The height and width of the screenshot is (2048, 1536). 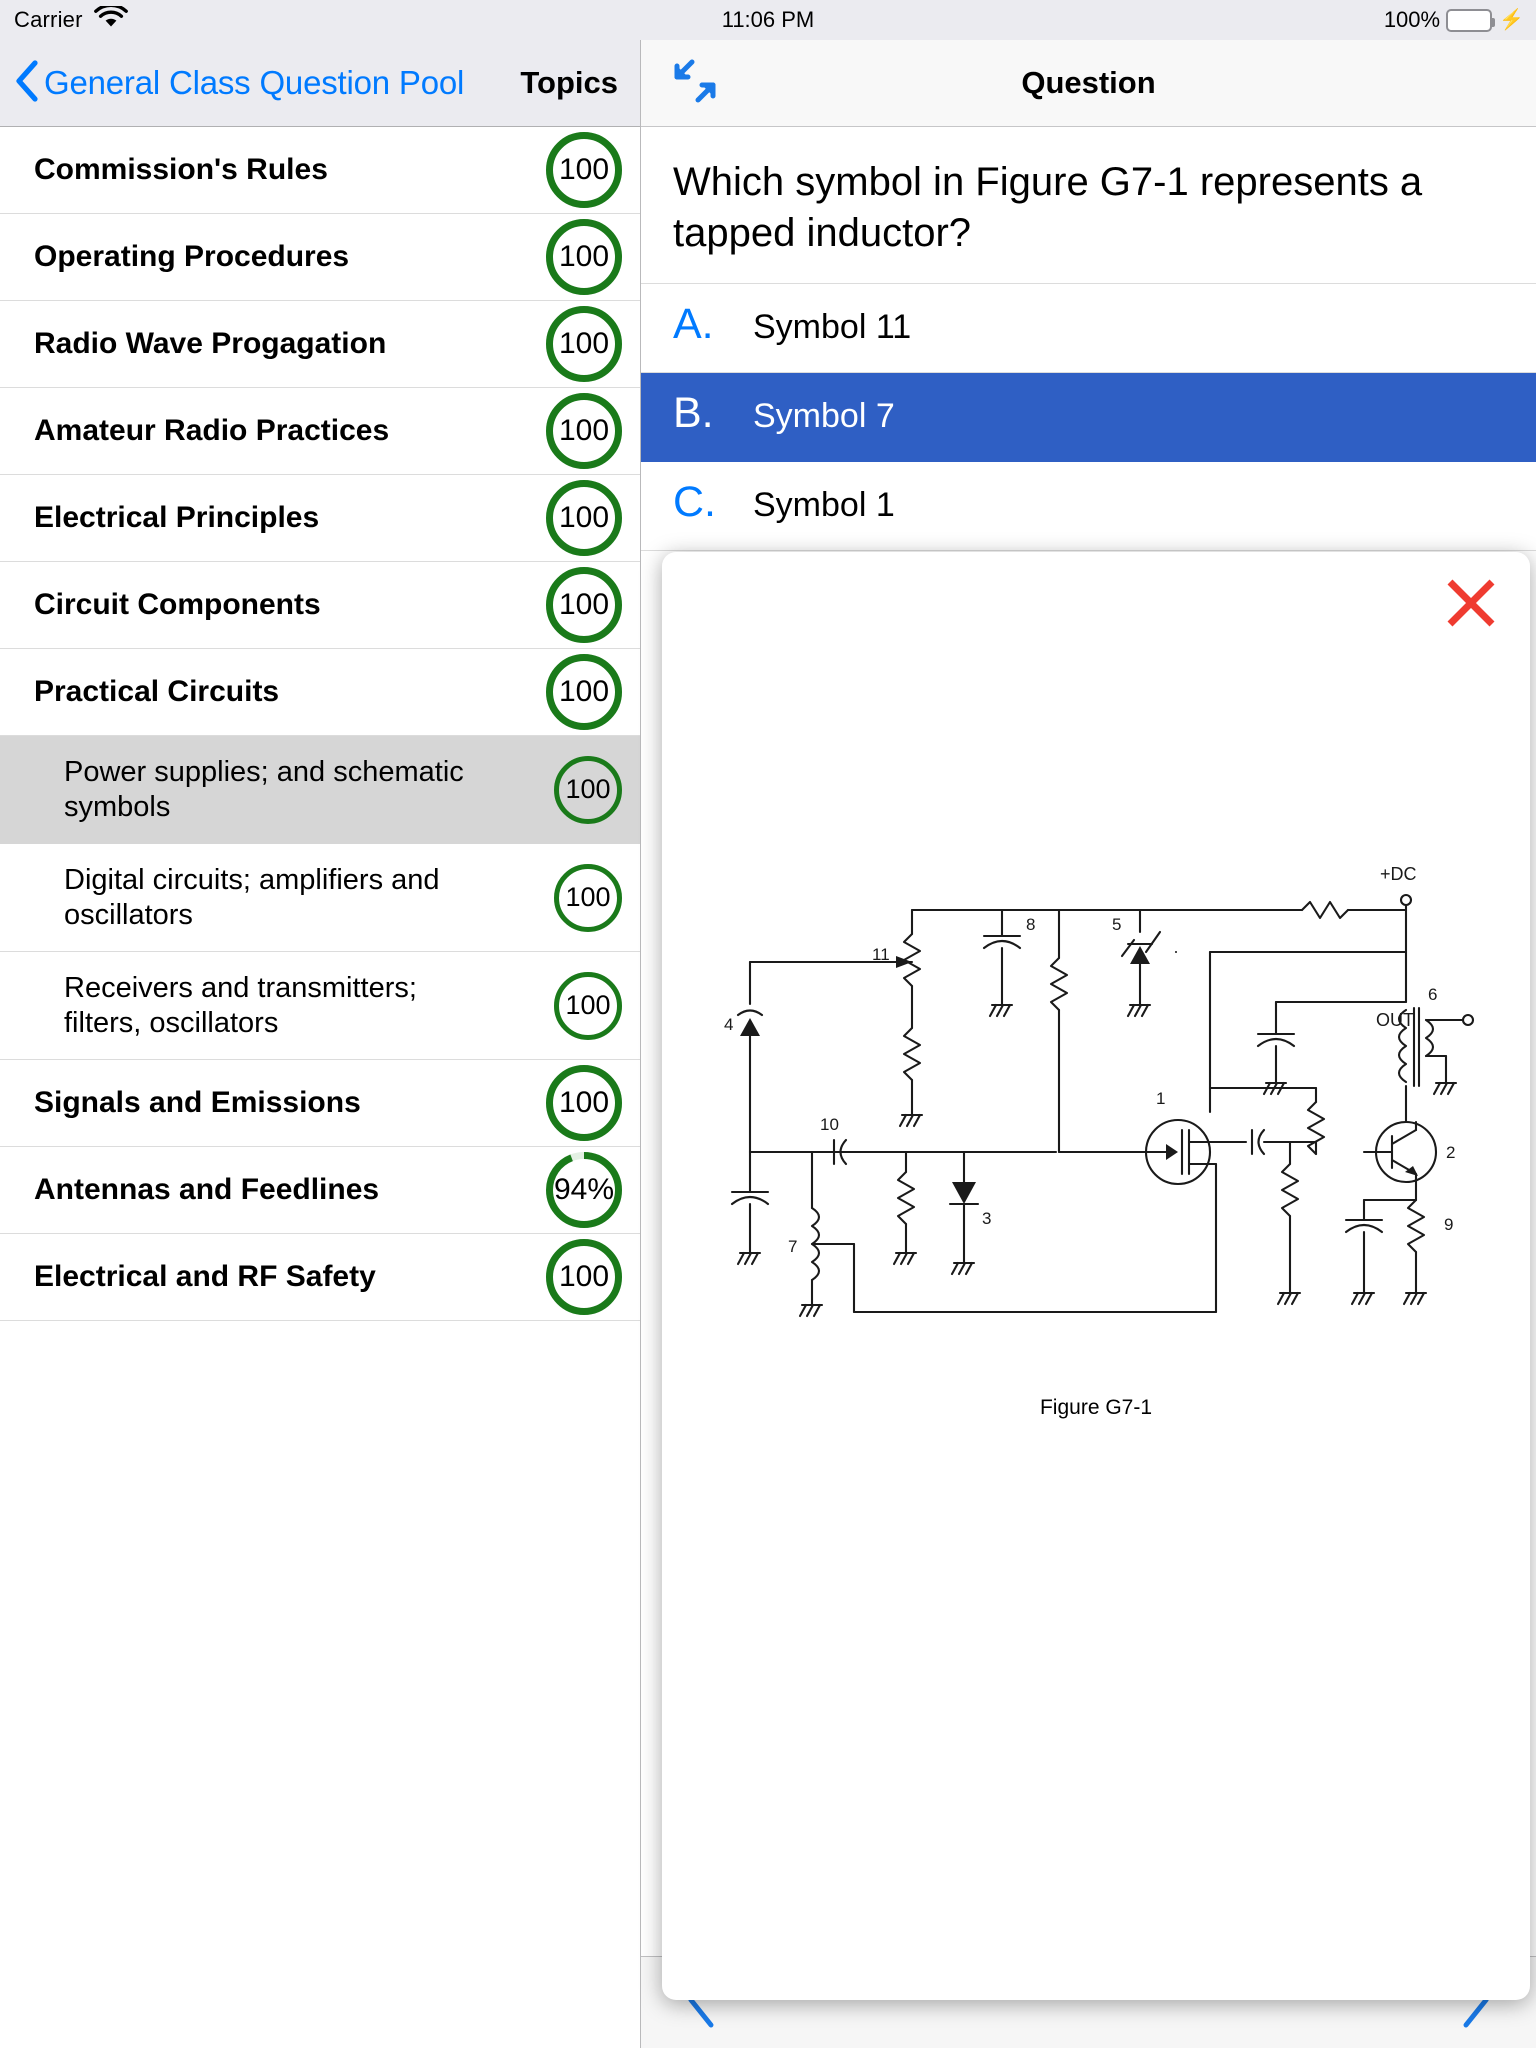 I want to click on topic-row: Operating Procedures 100, so click(x=320, y=257).